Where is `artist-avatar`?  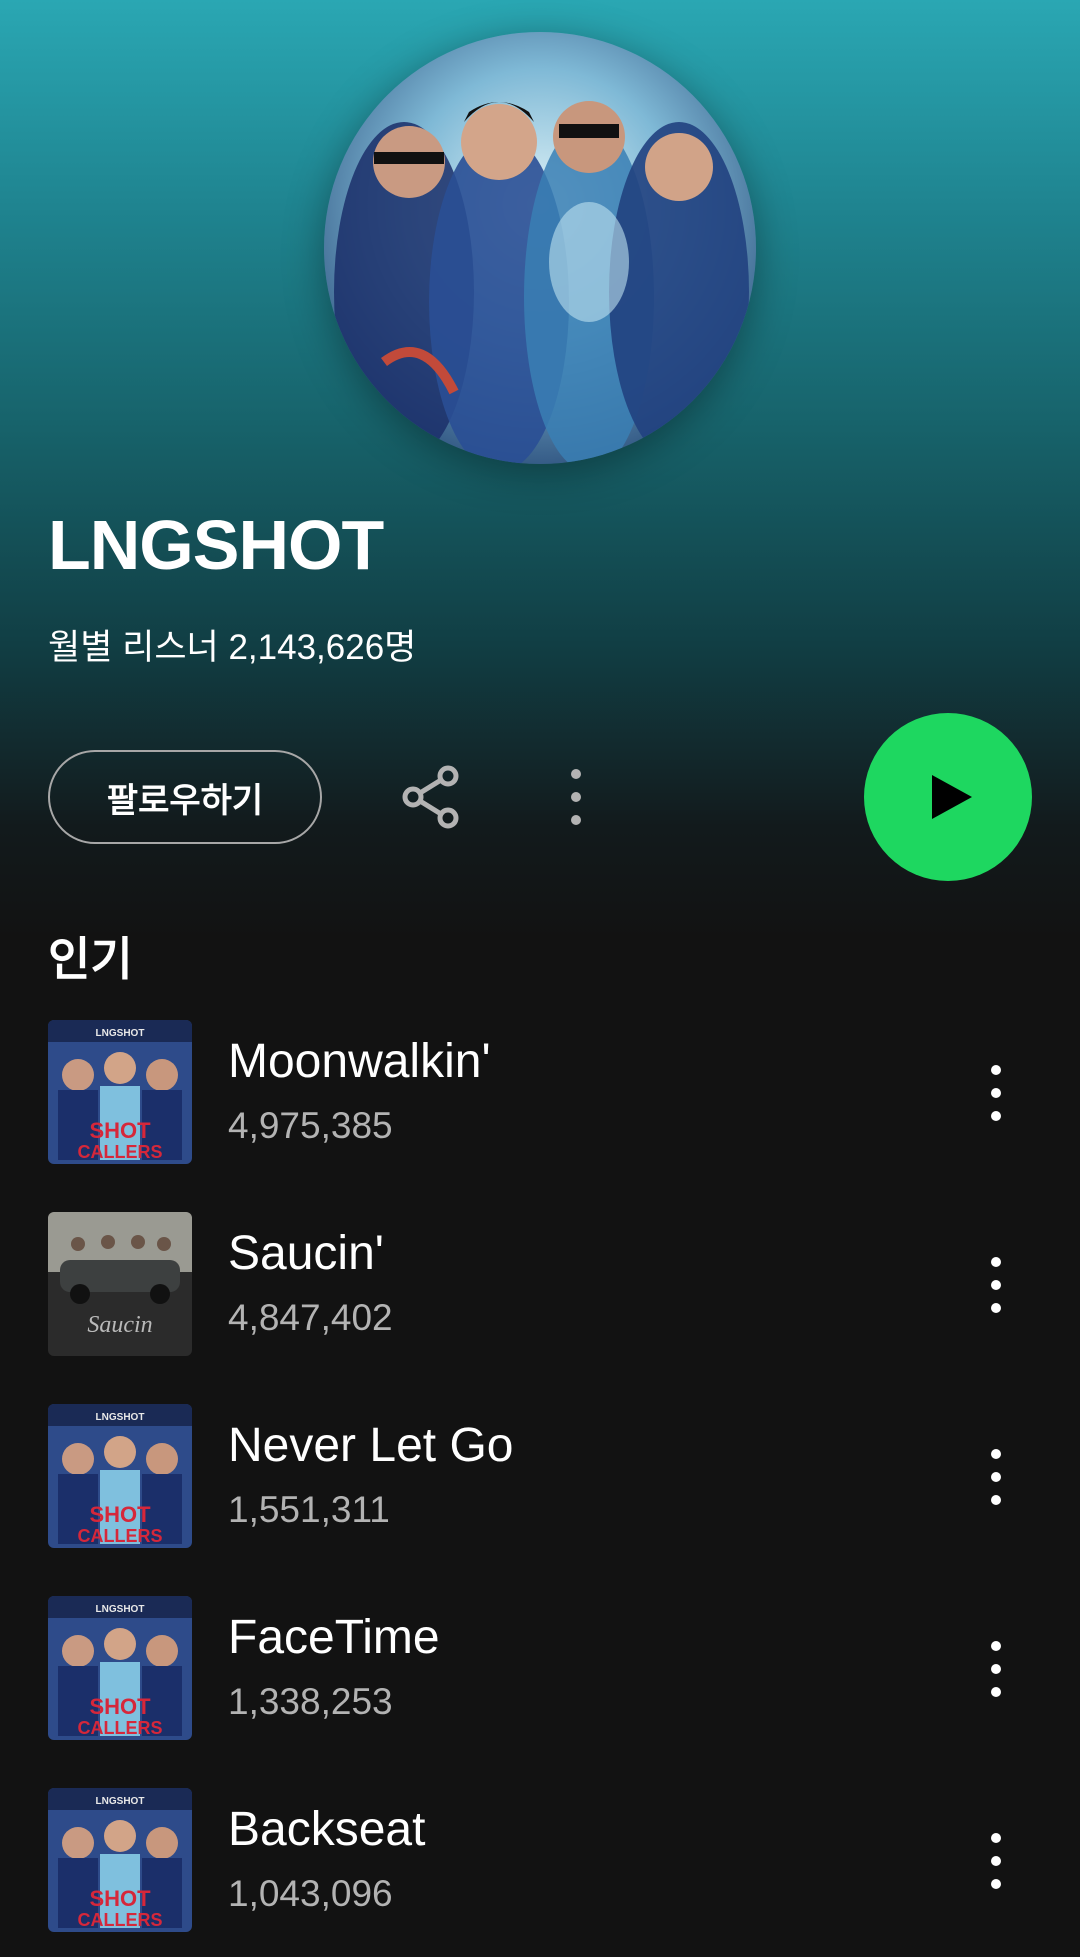 artist-avatar is located at coordinates (540, 248).